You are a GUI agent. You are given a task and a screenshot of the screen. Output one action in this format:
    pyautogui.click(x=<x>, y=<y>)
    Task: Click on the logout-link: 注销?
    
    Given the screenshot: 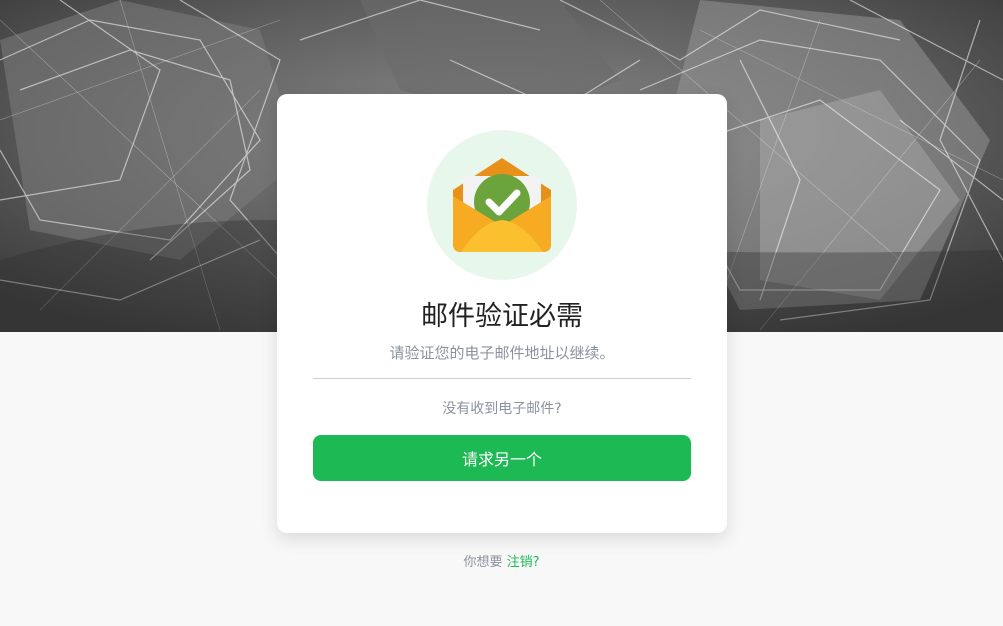 What is the action you would take?
    pyautogui.click(x=523, y=562)
    